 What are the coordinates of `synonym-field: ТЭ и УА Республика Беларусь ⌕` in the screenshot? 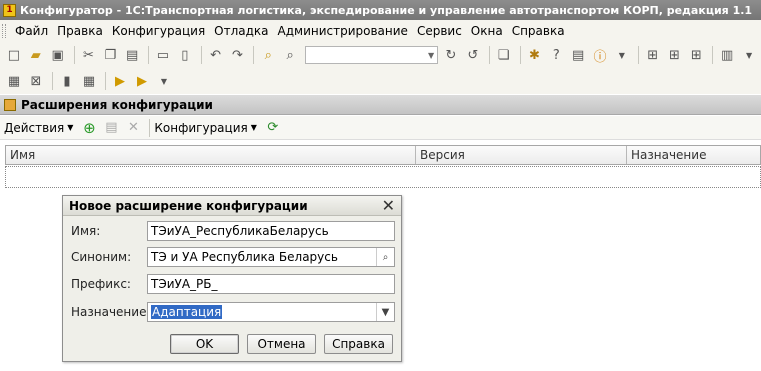 It's located at (271, 257).